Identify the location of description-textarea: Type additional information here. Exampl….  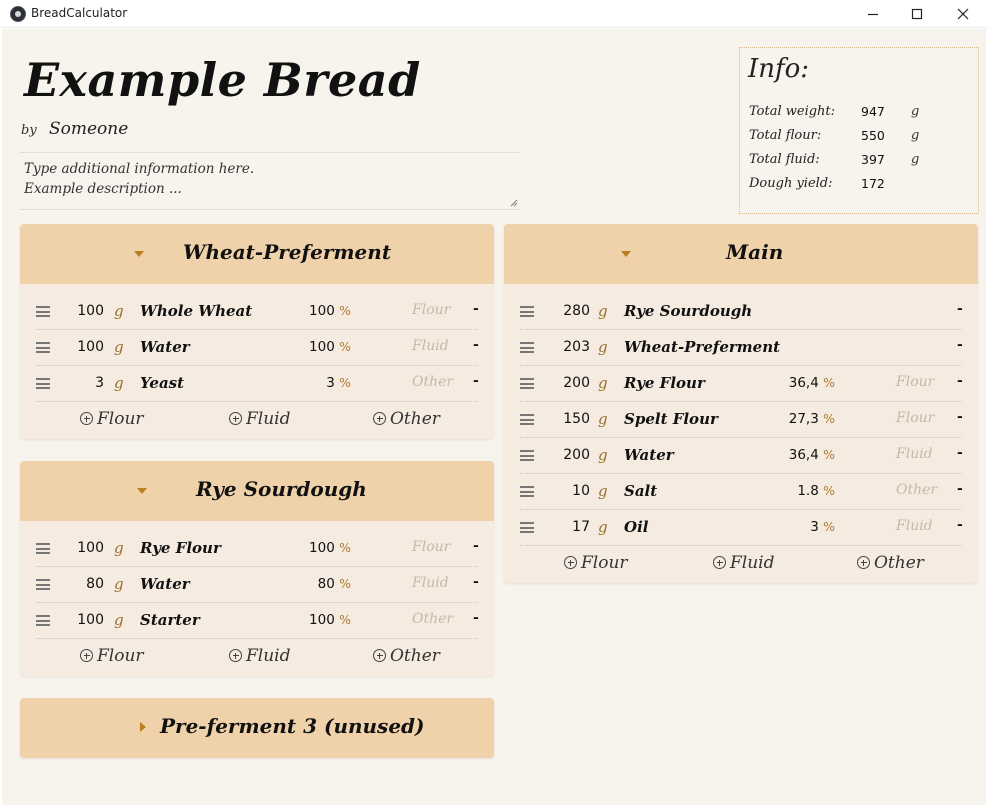
(270, 181).